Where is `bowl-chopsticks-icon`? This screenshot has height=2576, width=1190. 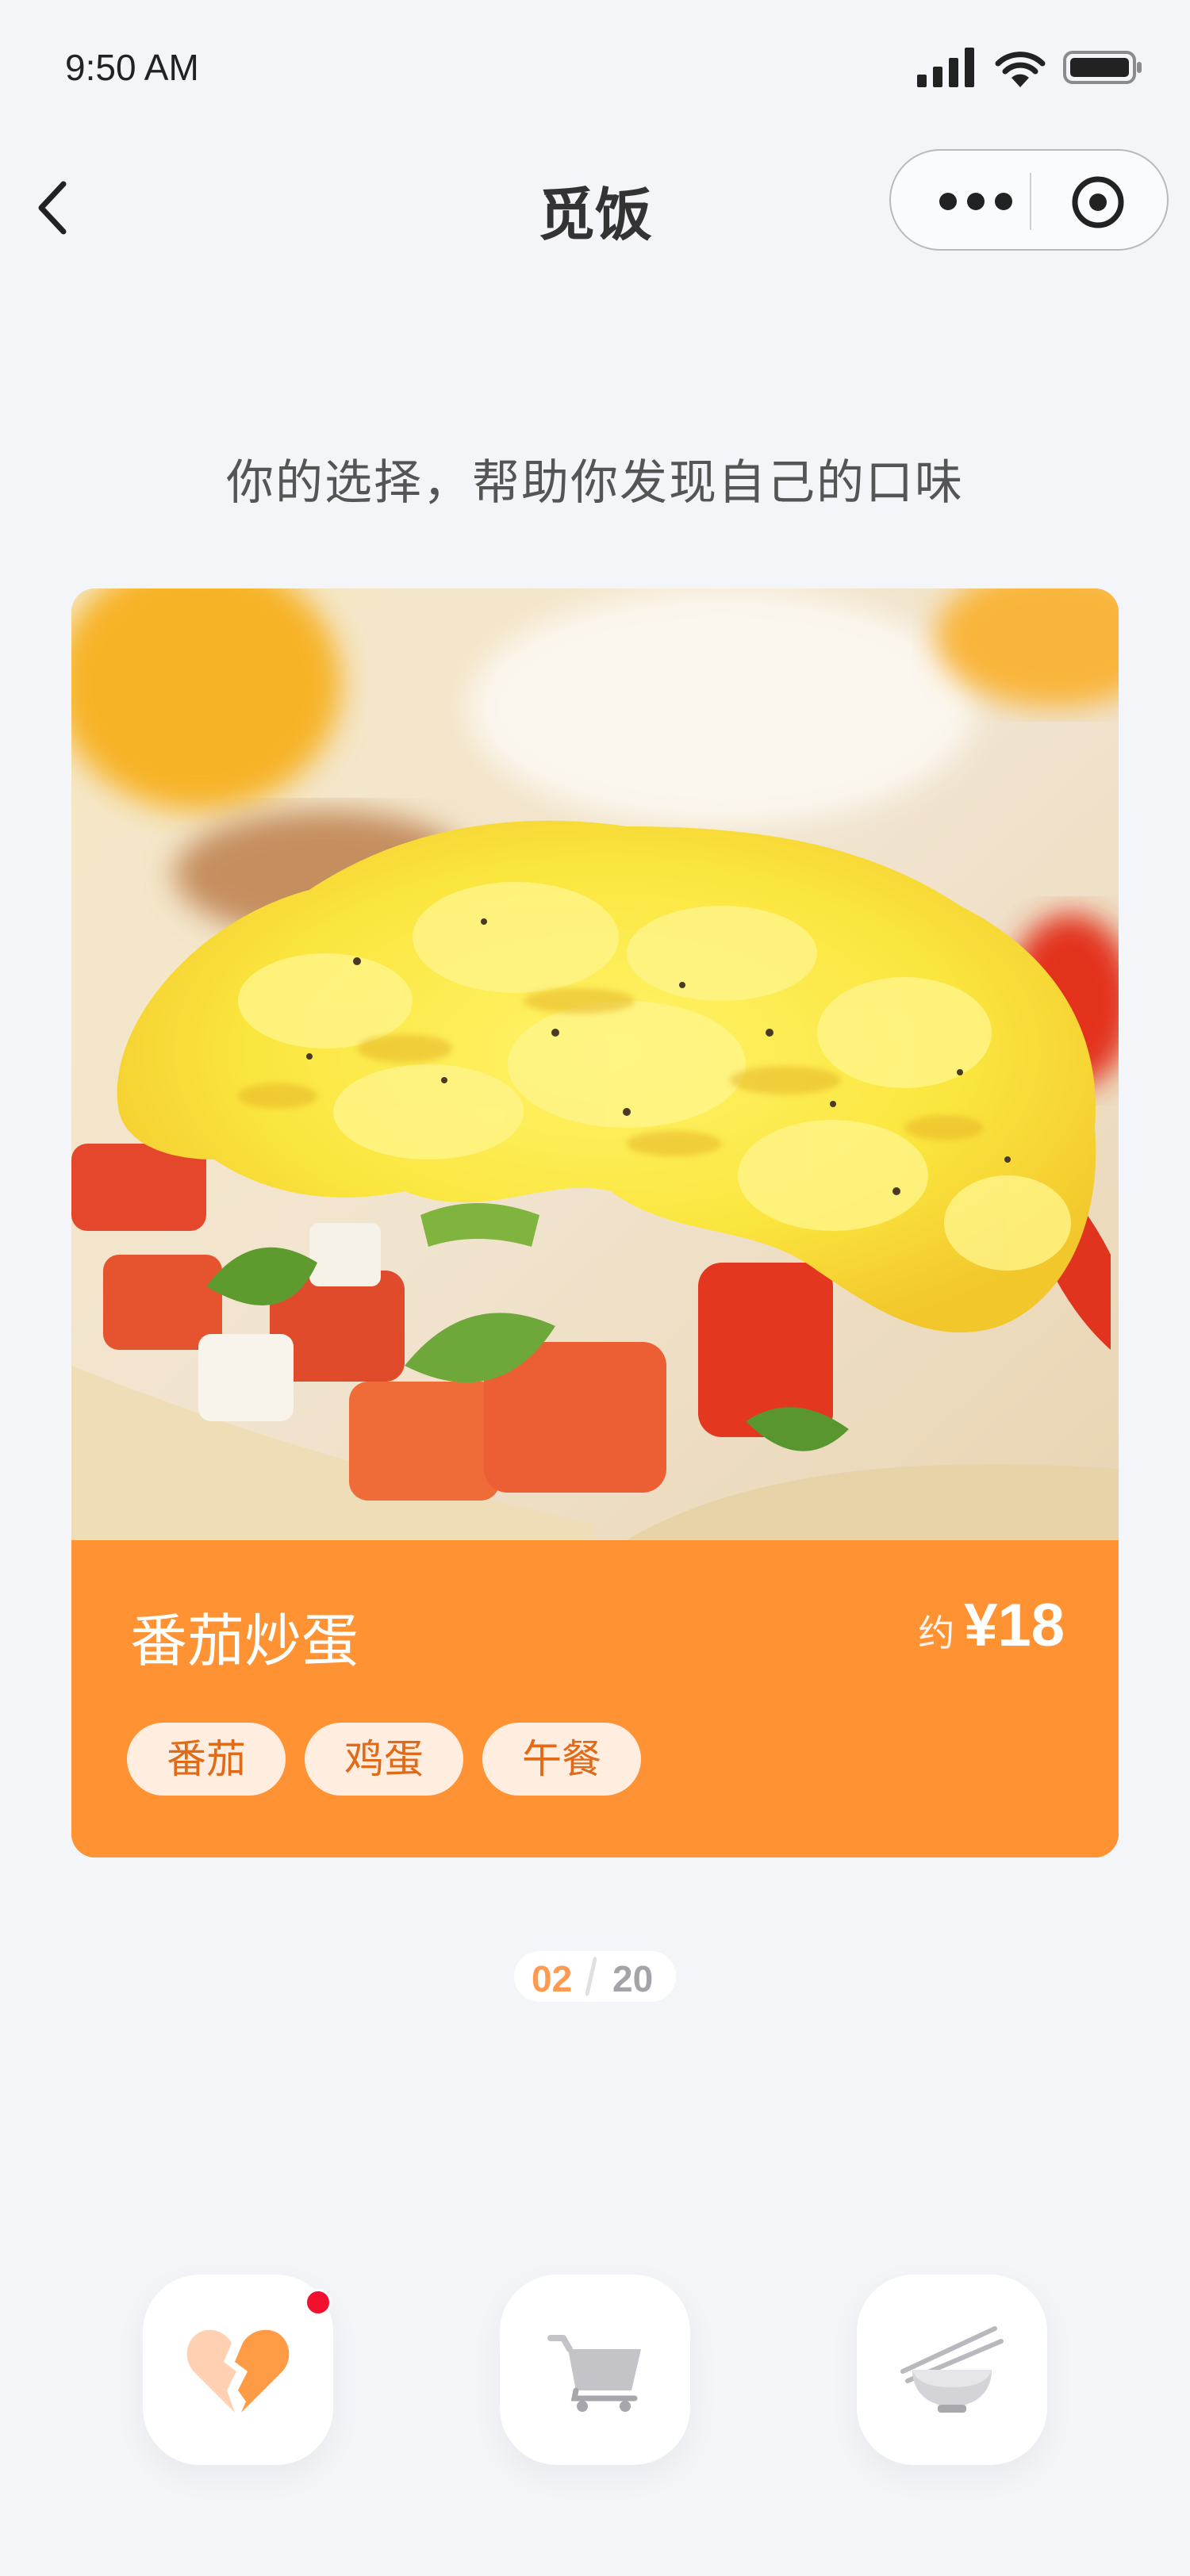 bowl-chopsticks-icon is located at coordinates (952, 2370).